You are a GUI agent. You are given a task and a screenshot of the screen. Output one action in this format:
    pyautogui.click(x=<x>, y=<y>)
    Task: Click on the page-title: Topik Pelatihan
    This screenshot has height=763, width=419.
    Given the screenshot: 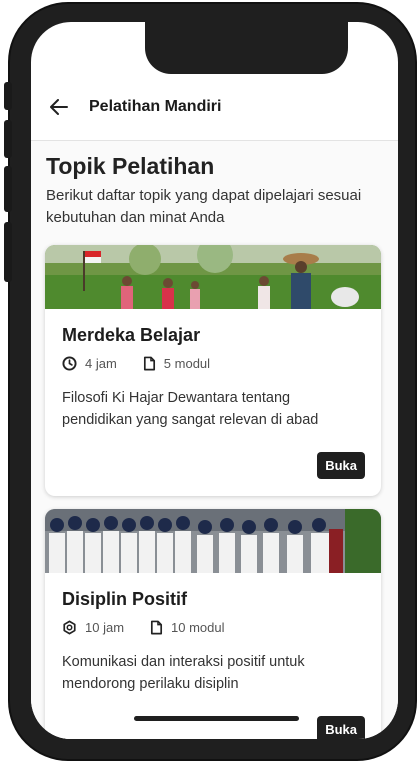 What is the action you would take?
    pyautogui.click(x=130, y=166)
    